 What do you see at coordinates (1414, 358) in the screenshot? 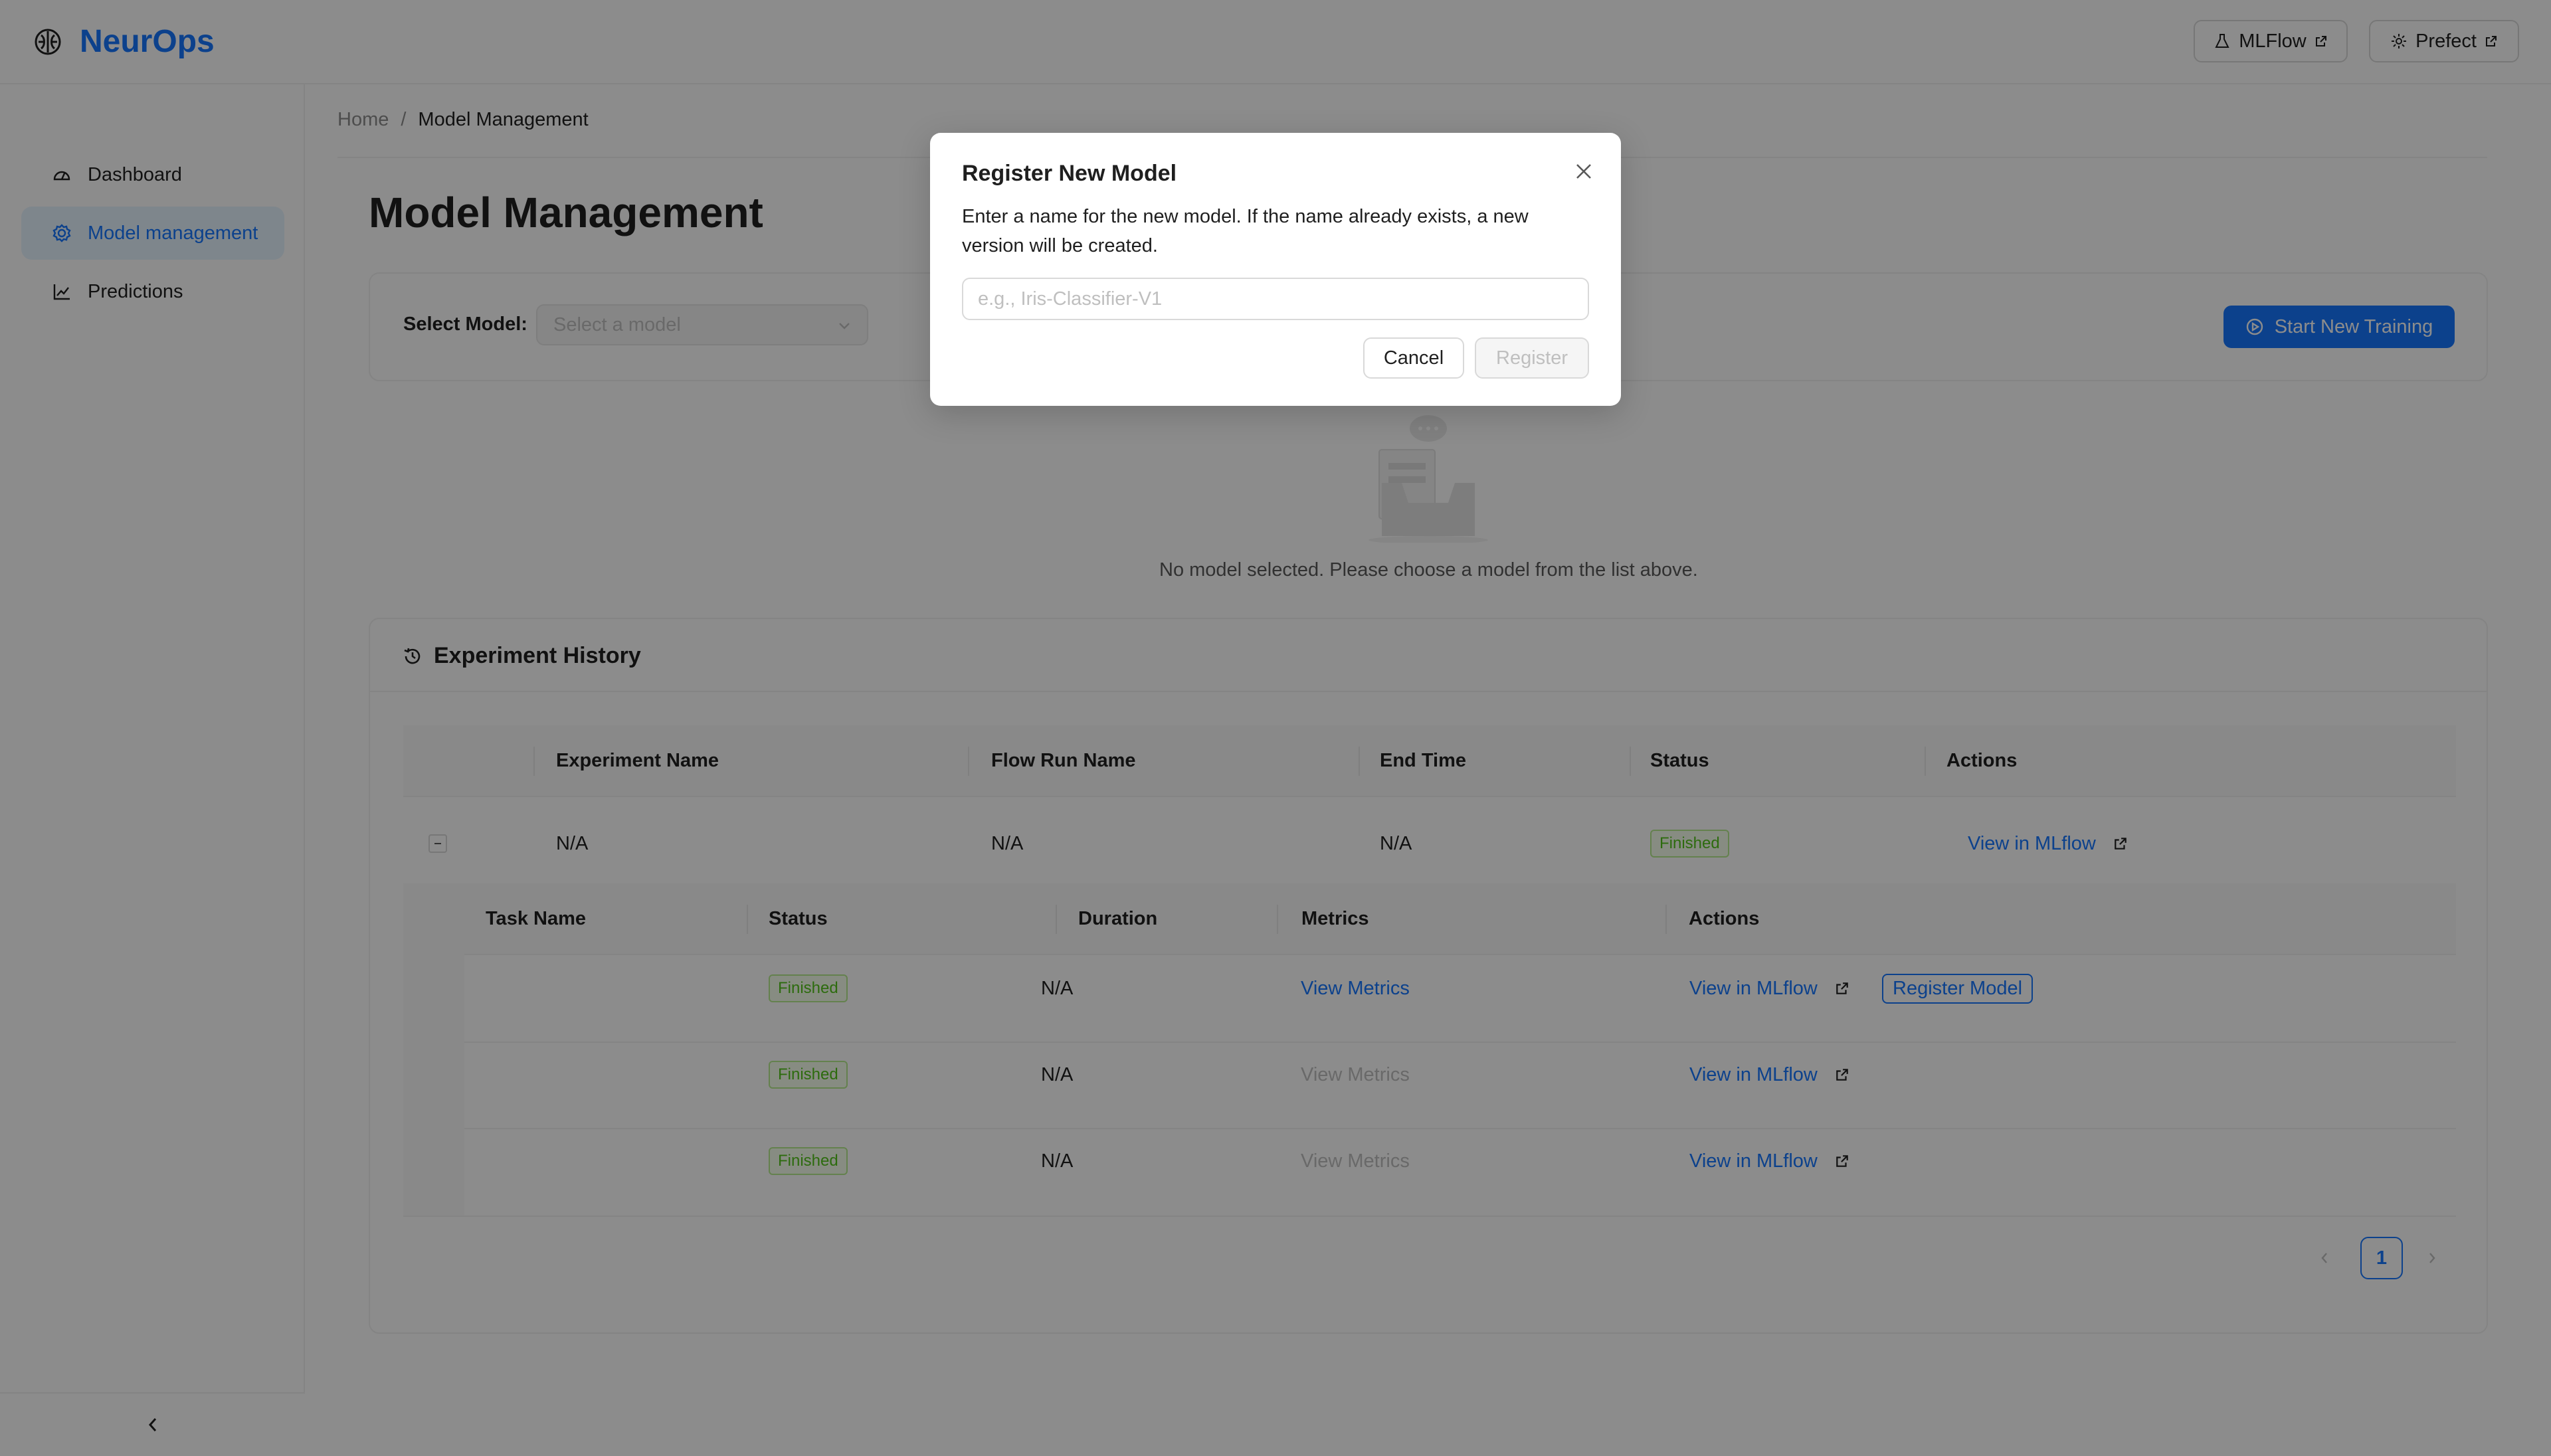
I see `cancel-button: Cancel` at bounding box center [1414, 358].